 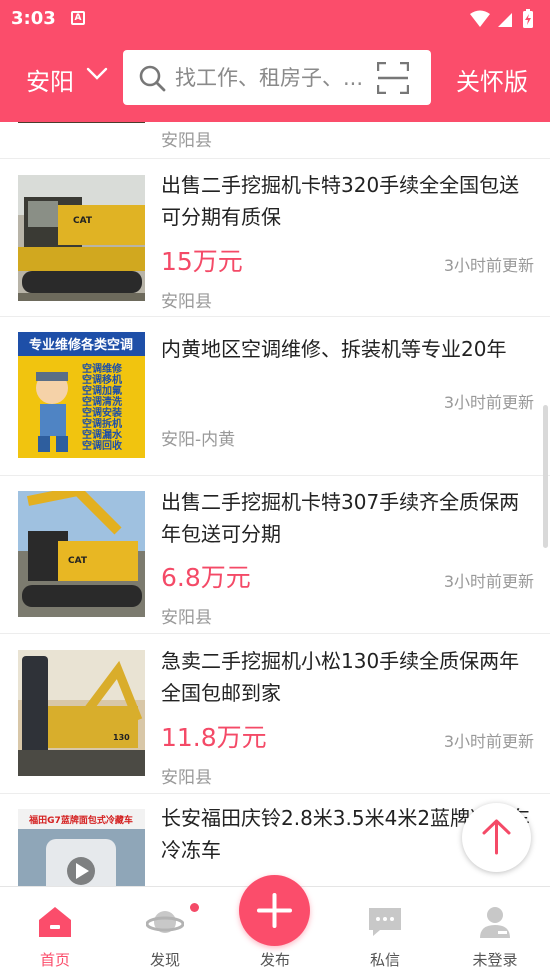 I want to click on message-icon, so click(x=385, y=922).